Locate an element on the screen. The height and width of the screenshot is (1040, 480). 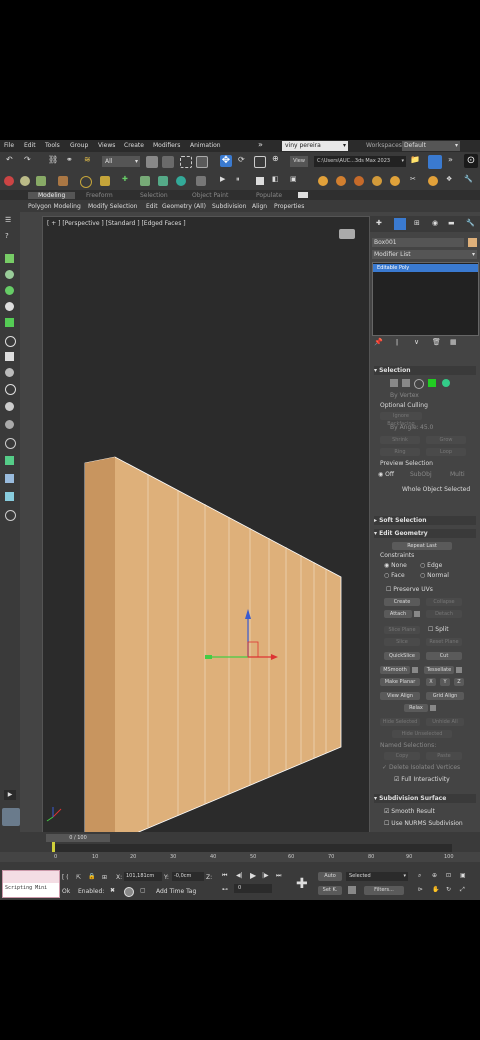
absolute-mode-icon: ⊞ is located at coordinates (104, 877).